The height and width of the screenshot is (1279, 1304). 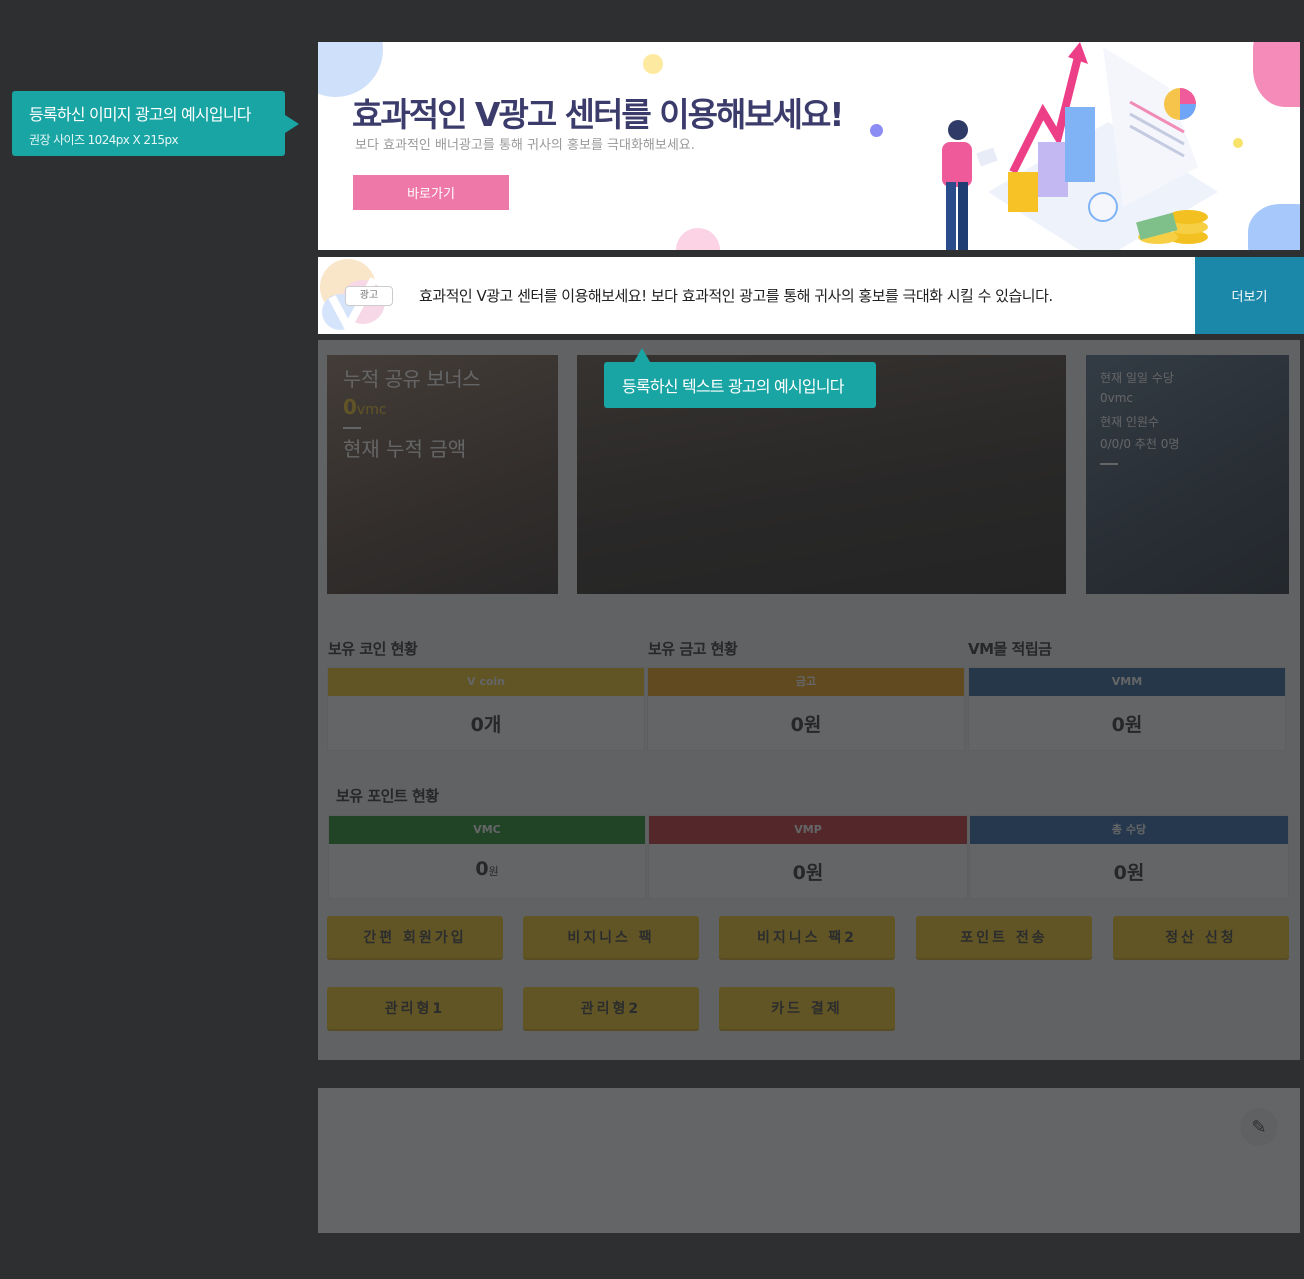 What do you see at coordinates (1129, 873) in the screenshot?
I see `total-allowance-value: 0원` at bounding box center [1129, 873].